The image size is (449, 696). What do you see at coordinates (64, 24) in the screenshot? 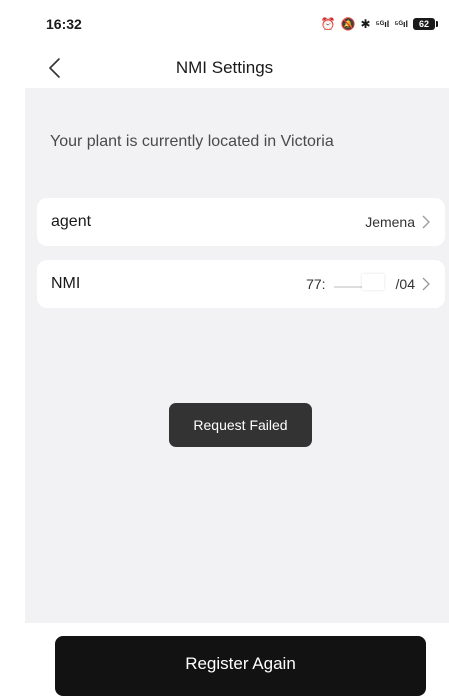
I see `status-time: 16:32` at bounding box center [64, 24].